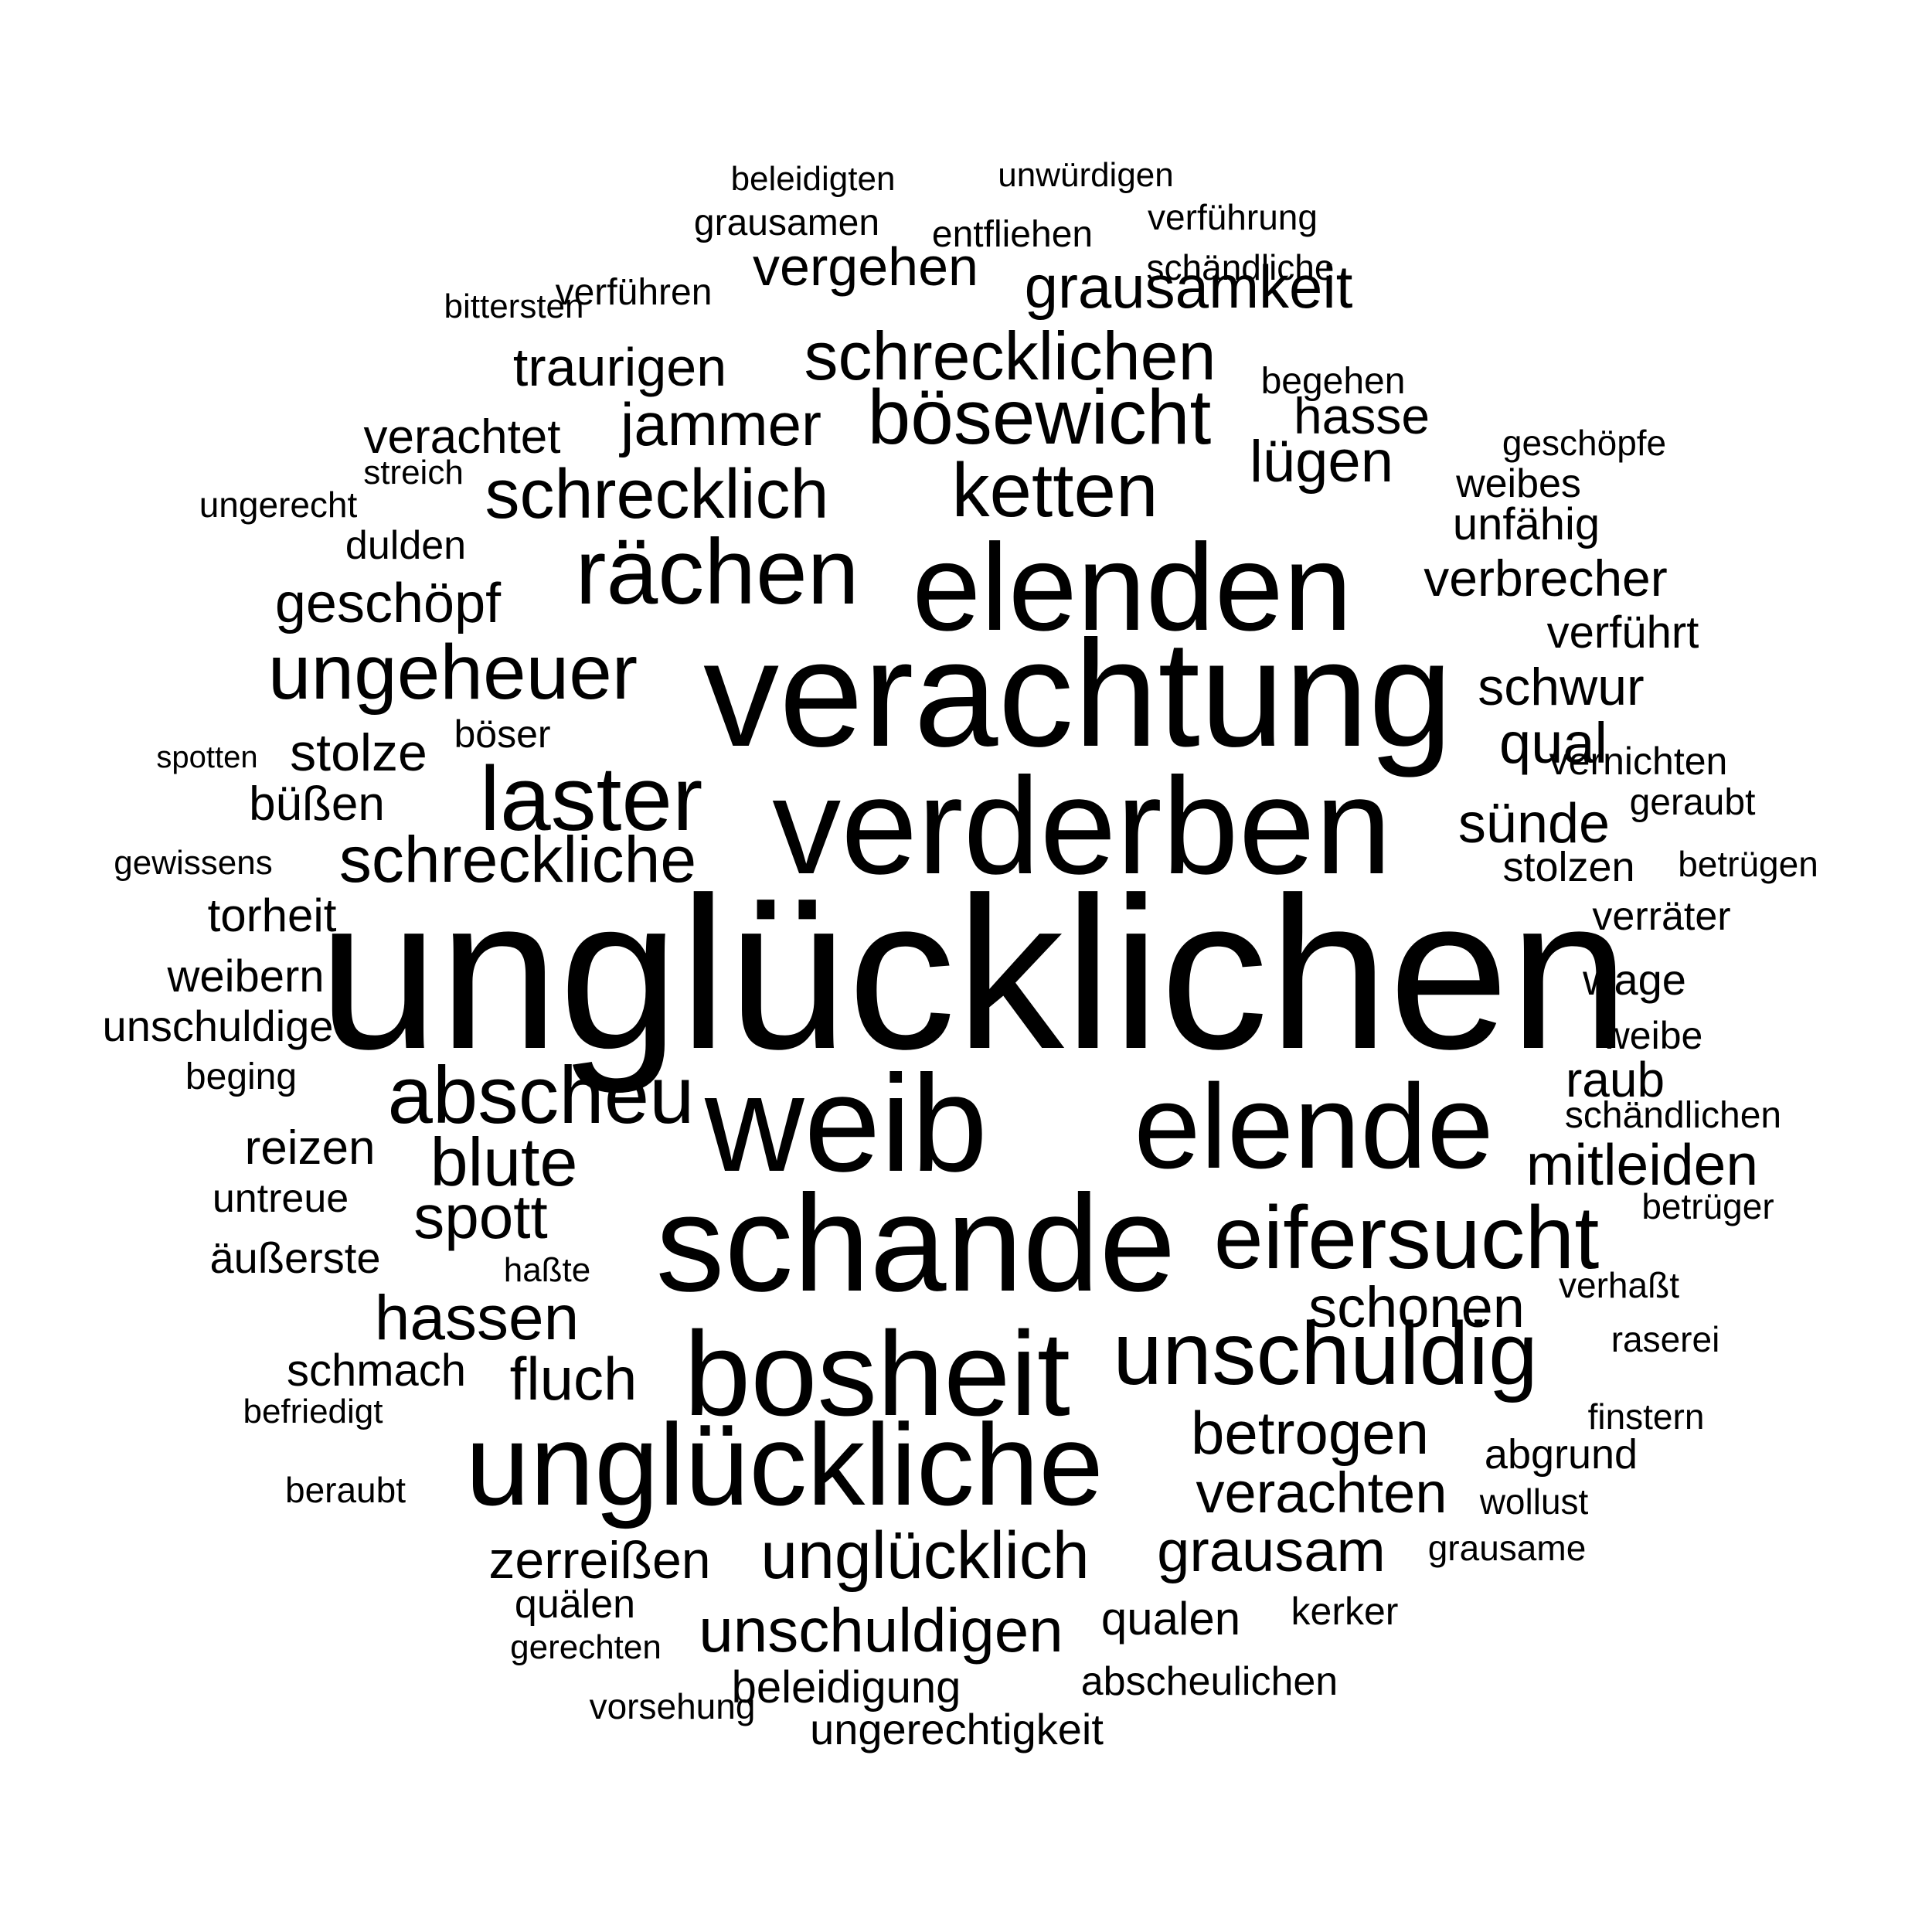 This screenshot has width=1932, height=1932. What do you see at coordinates (1406, 1238) in the screenshot?
I see `cloud-word: eifersucht` at bounding box center [1406, 1238].